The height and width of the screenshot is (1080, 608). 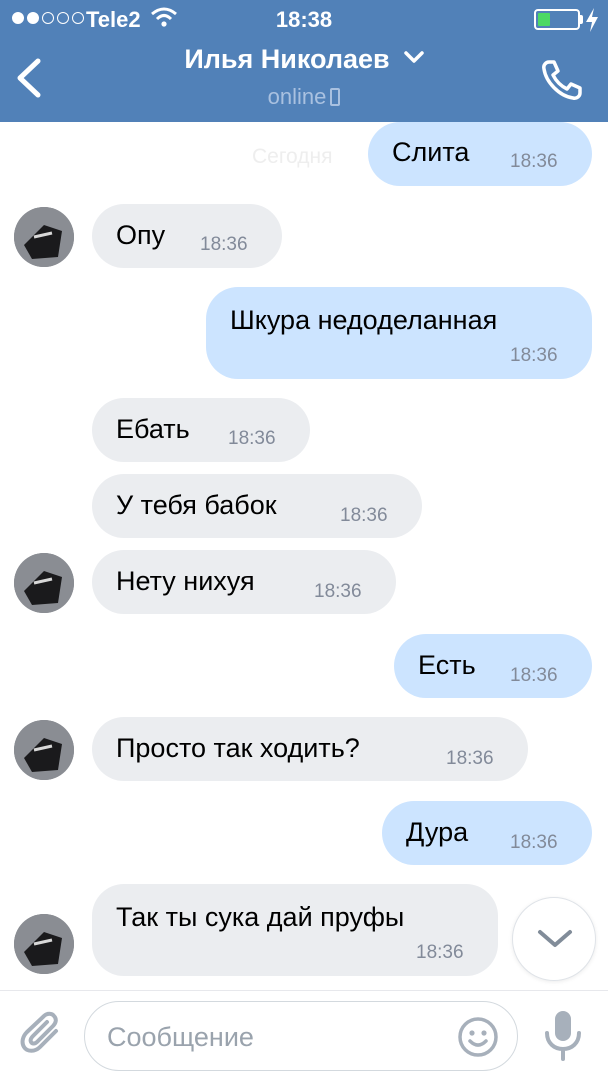 I want to click on faded-text: Сегодня, so click(x=292, y=156).